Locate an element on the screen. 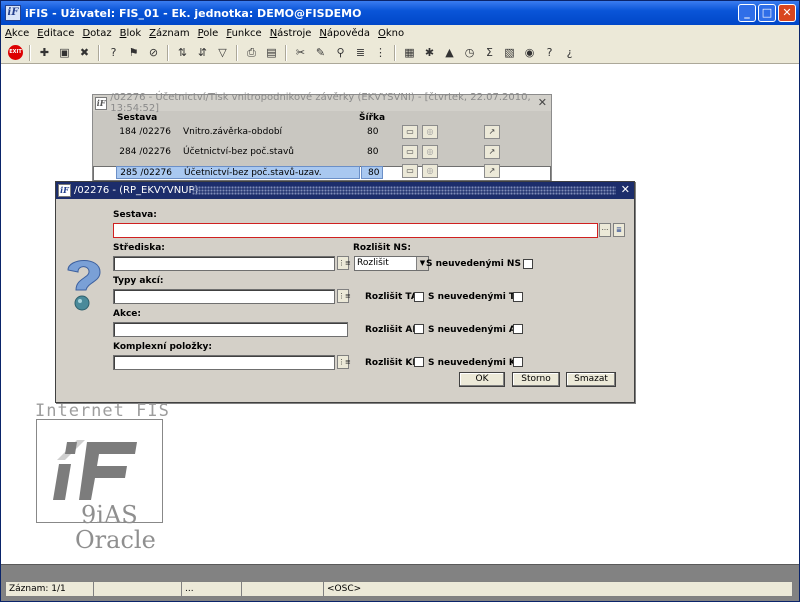 The image size is (800, 602). typy-akci-lov-button: ⋮≡ is located at coordinates (344, 296).